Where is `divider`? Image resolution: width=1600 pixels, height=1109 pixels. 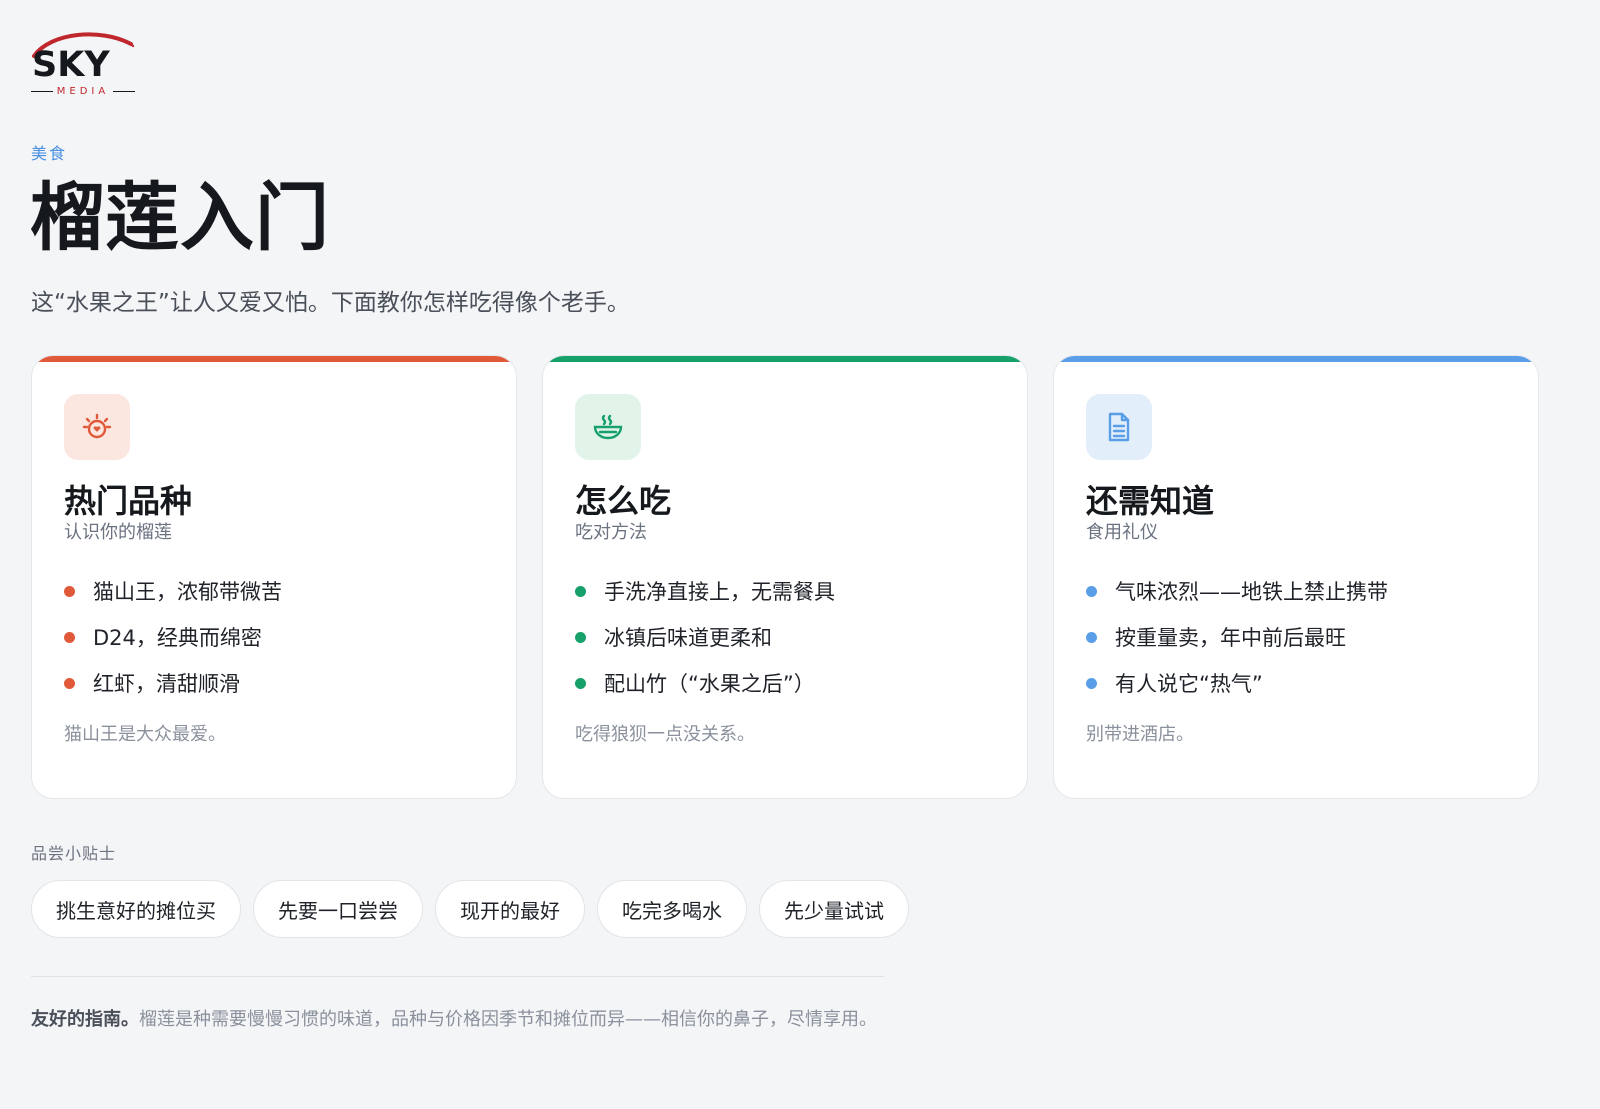 divider is located at coordinates (457, 976).